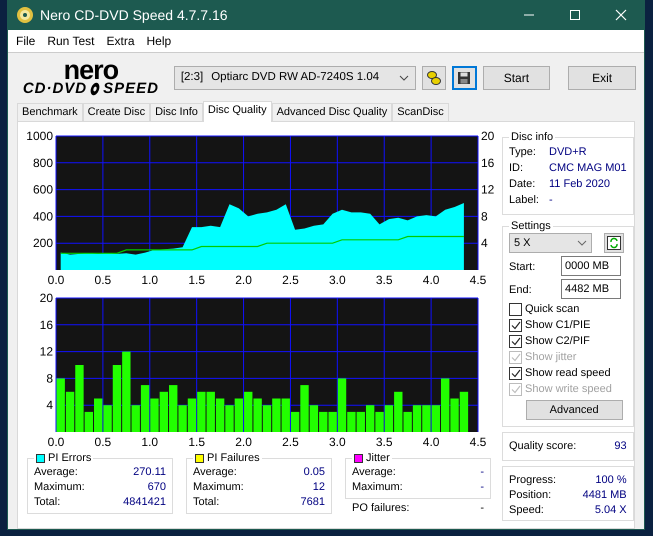  I want to click on axis-label: 200, so click(42, 243).